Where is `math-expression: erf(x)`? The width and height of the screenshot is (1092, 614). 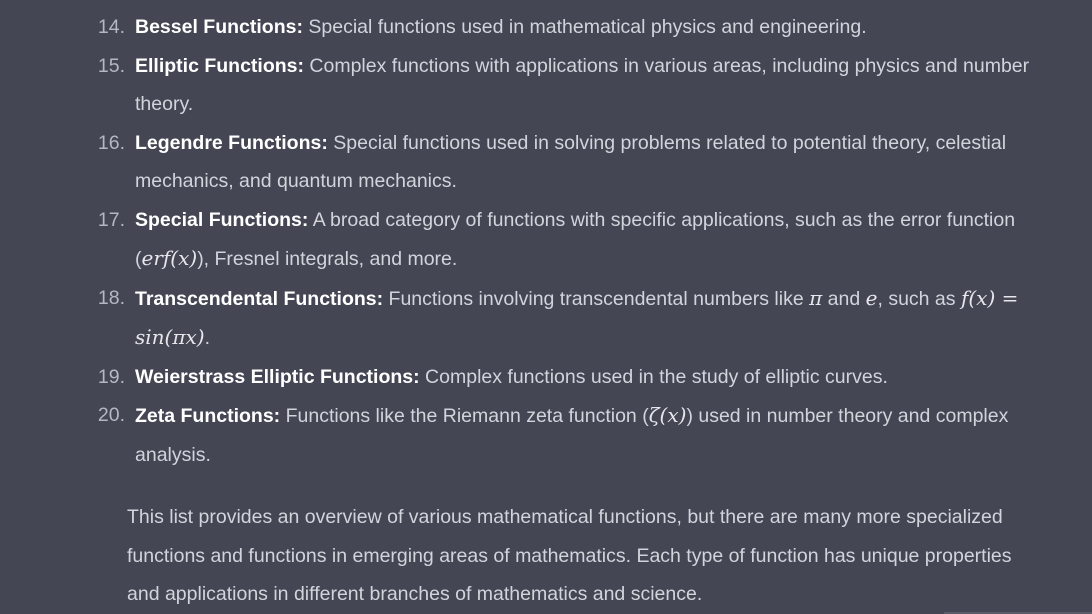
math-expression: erf(x) is located at coordinates (169, 258).